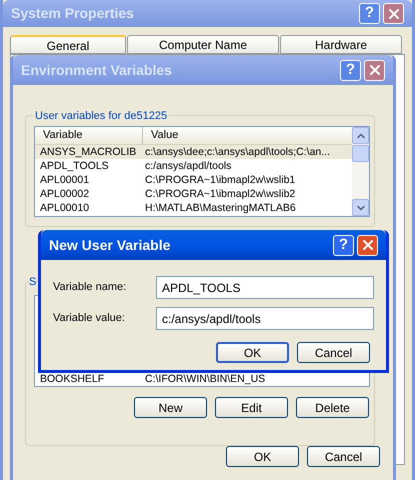 The width and height of the screenshot is (415, 480). I want to click on column-header: Variable, so click(89, 135).